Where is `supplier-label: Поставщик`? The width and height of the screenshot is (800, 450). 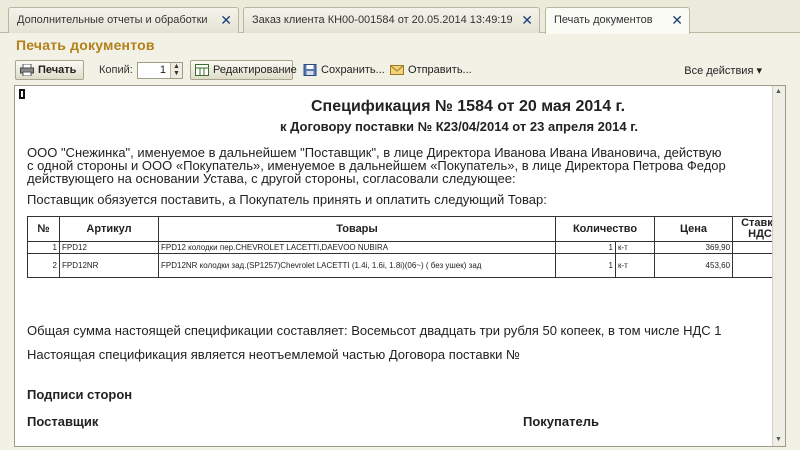
supplier-label: Поставщик is located at coordinates (63, 421).